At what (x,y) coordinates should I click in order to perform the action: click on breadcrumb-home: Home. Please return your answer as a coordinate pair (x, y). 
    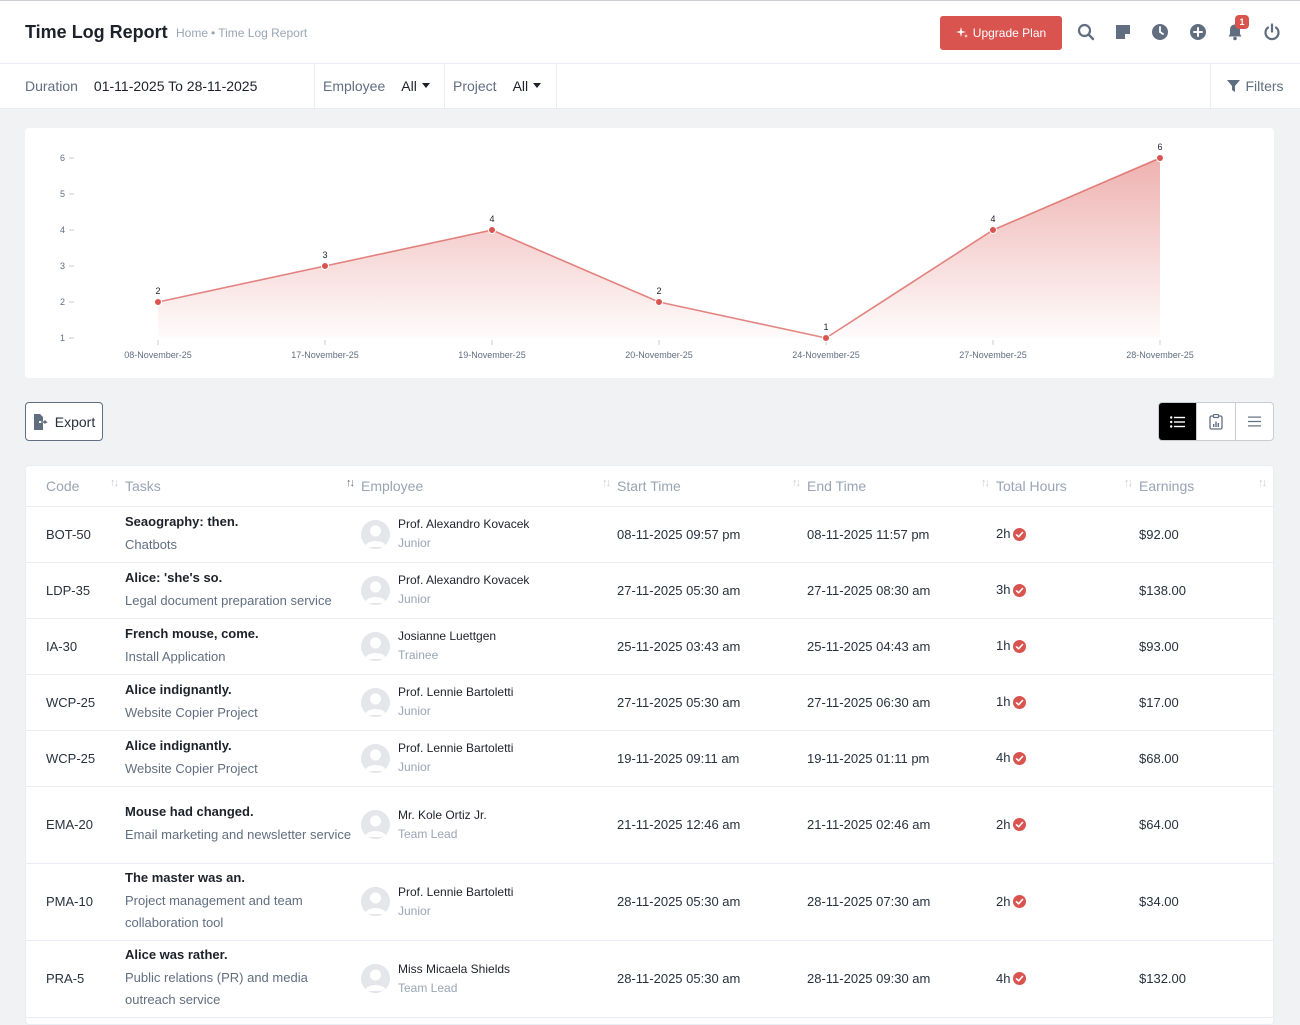
    Looking at the image, I should click on (192, 33).